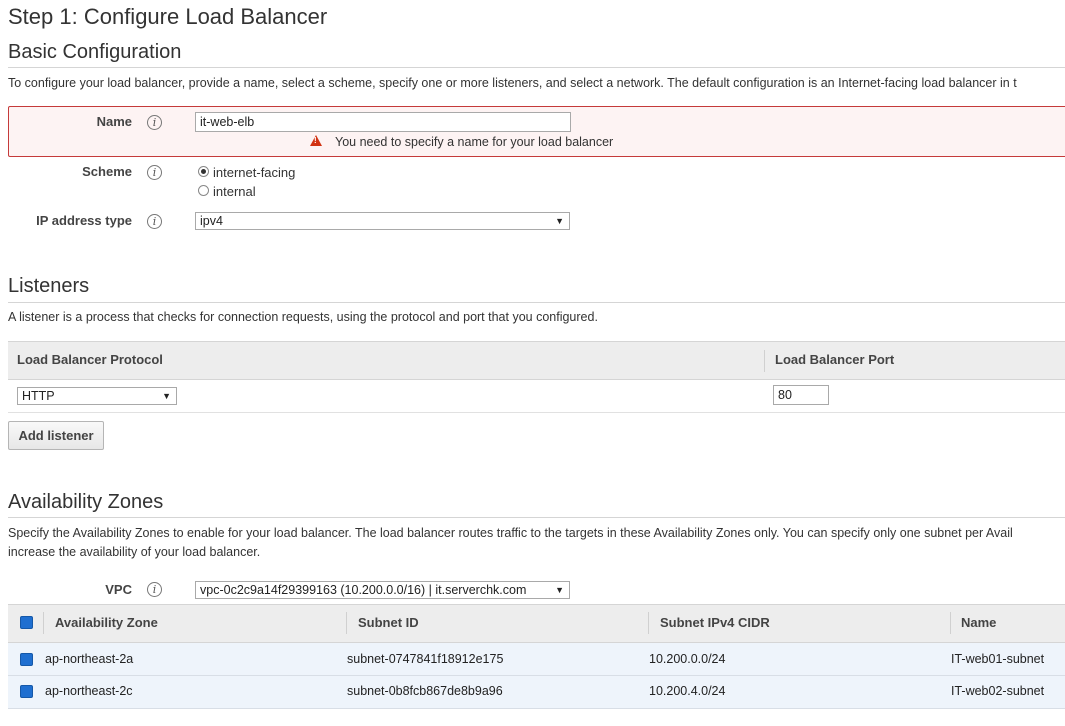  Describe the element at coordinates (89, 659) in the screenshot. I see `row-availability-zone: ap-northeast-2a` at that location.